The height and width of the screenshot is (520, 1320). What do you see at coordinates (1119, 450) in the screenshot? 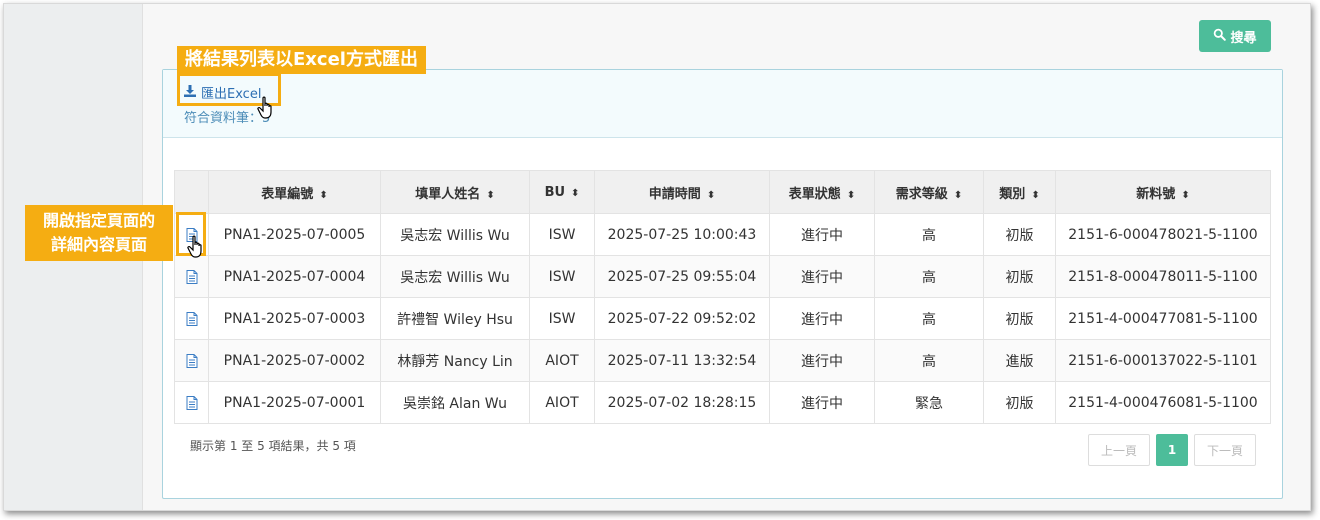
I see `prev-page-button: 上一頁` at bounding box center [1119, 450].